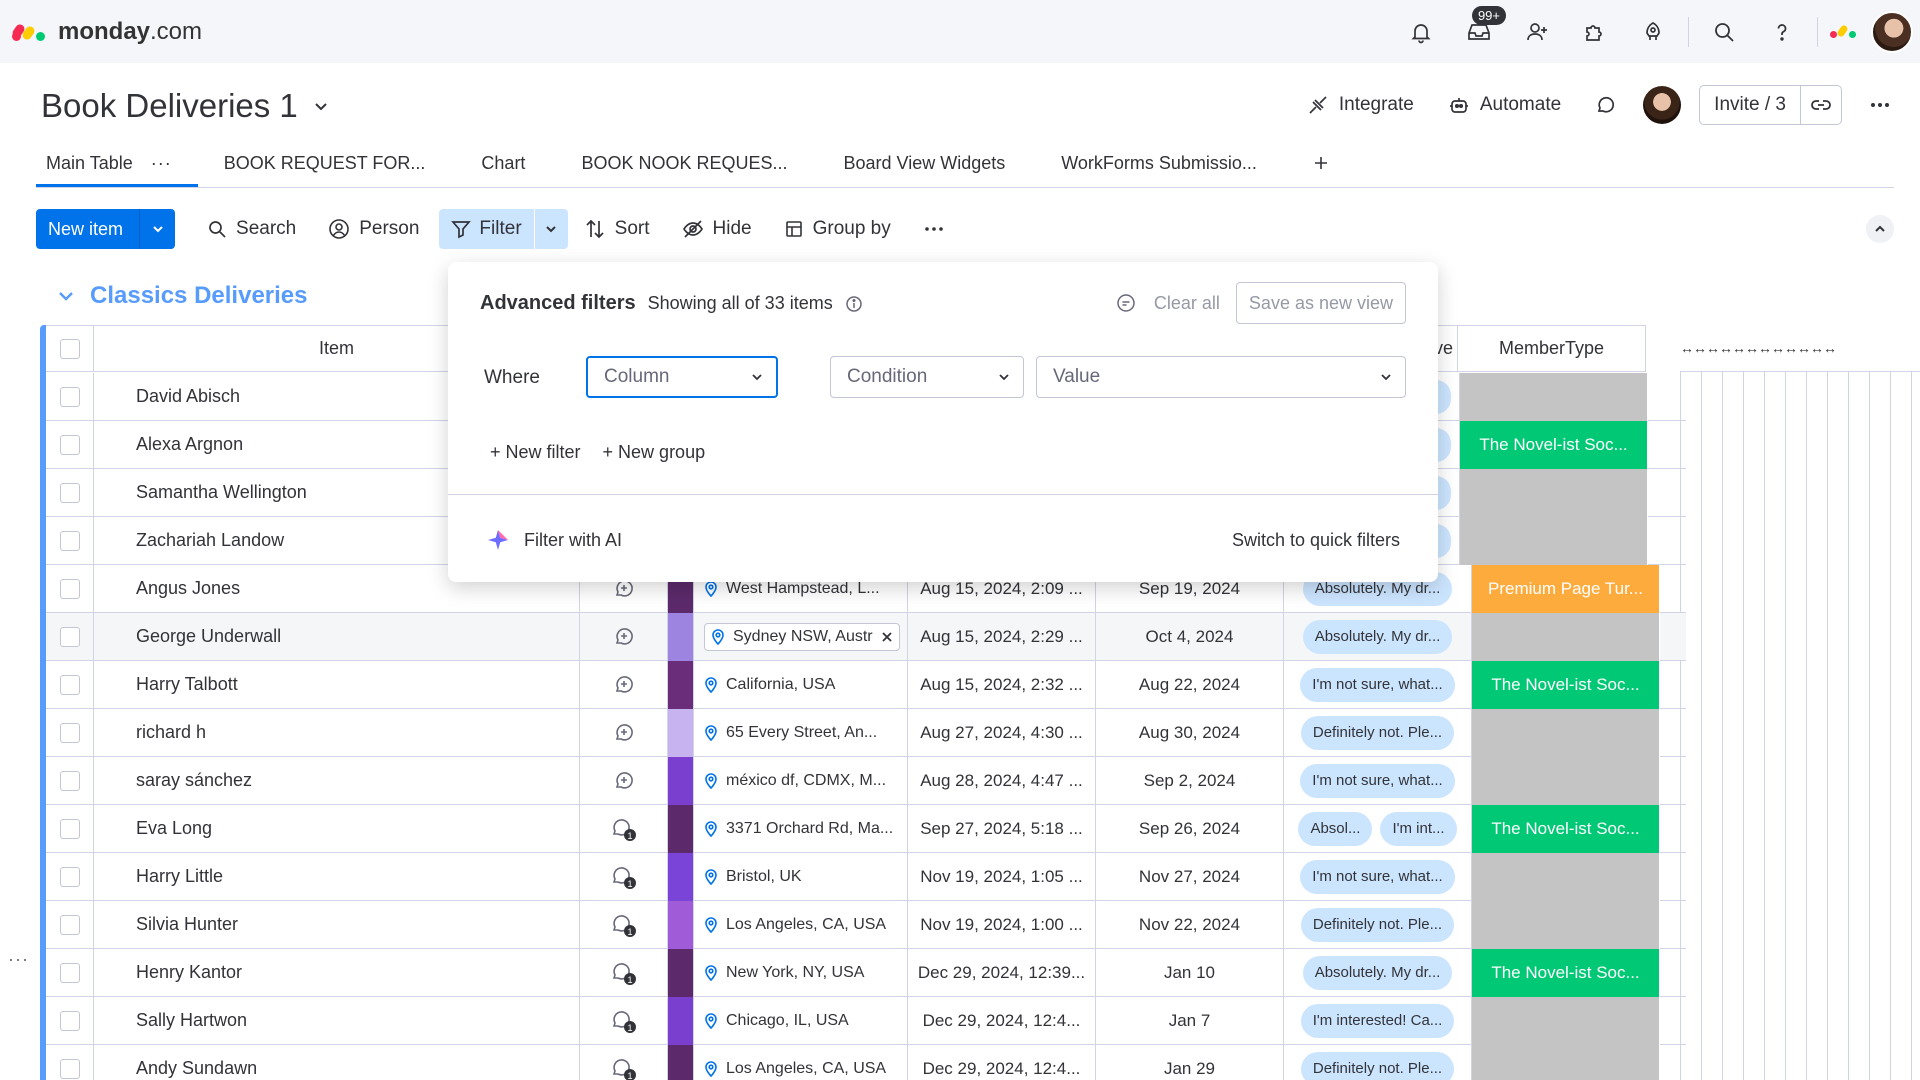 Image resolution: width=1920 pixels, height=1080 pixels. What do you see at coordinates (924, 163) in the screenshot?
I see `tab-board-view-widgets: Board View Widgets` at bounding box center [924, 163].